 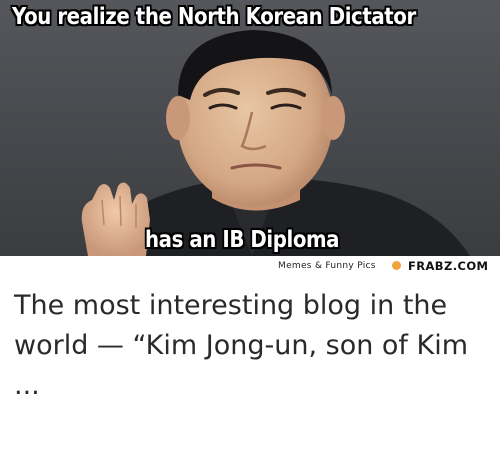 What do you see at coordinates (327, 266) in the screenshot?
I see `watermark-tagline: Memes & Funny Pics` at bounding box center [327, 266].